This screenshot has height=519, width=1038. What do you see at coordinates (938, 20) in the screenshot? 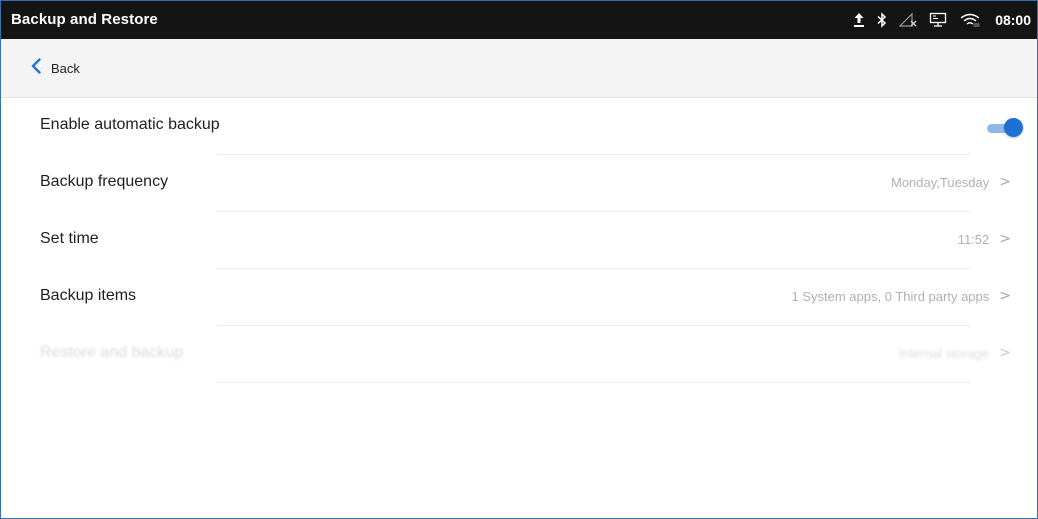
I see `screen-cast-icon` at bounding box center [938, 20].